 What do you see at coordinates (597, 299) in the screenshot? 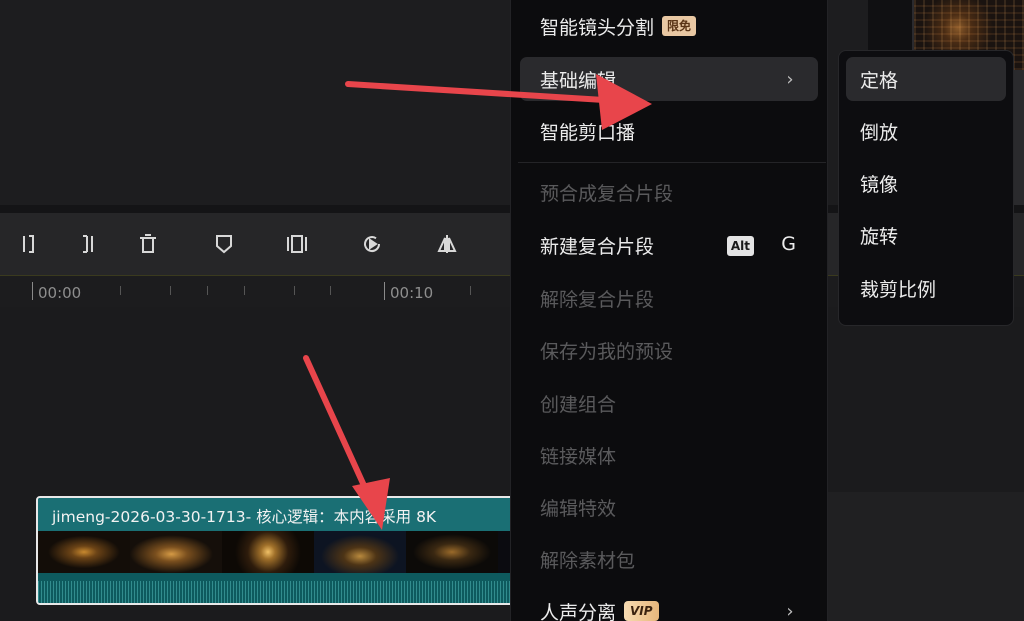
I see `menu-item-label: 解除复合片段` at bounding box center [597, 299].